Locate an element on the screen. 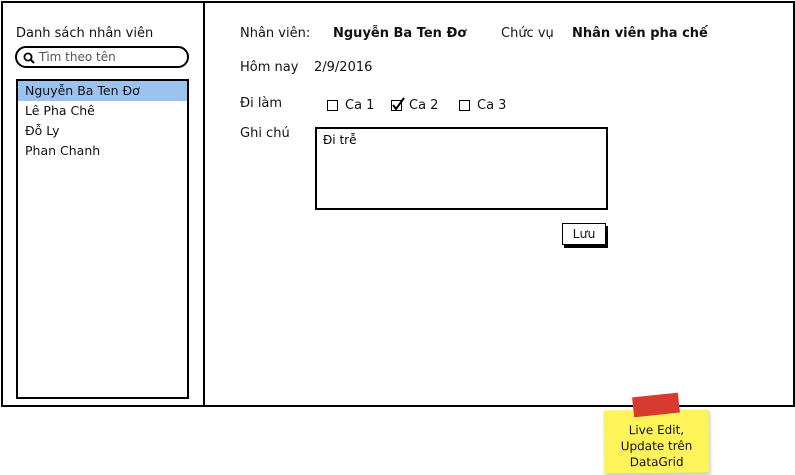 This screenshot has width=795, height=475. today-label: Hôm nay is located at coordinates (269, 67).